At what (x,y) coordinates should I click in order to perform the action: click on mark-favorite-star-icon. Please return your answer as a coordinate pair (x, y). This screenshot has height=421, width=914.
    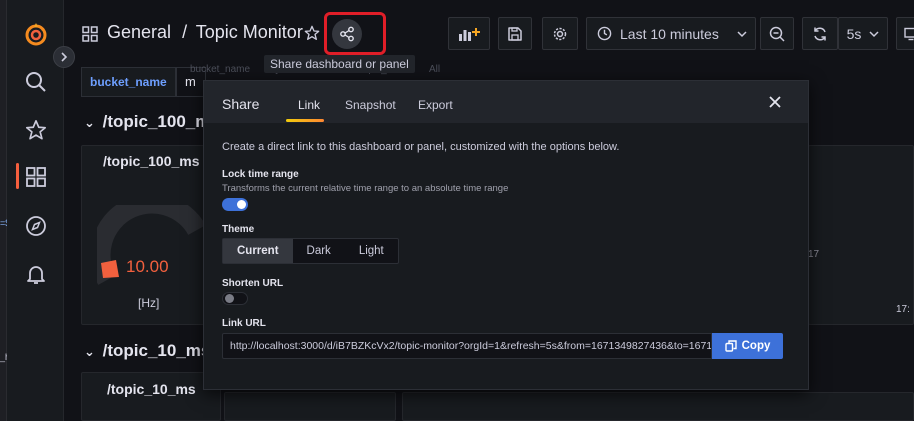
    Looking at the image, I should click on (312, 33).